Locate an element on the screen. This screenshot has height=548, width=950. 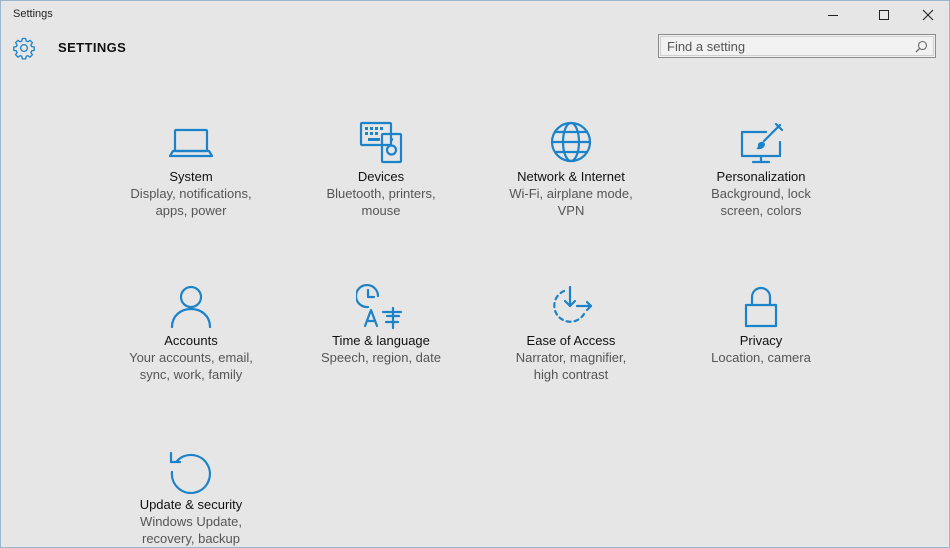
tile-description: high contrast is located at coordinates (571, 374).